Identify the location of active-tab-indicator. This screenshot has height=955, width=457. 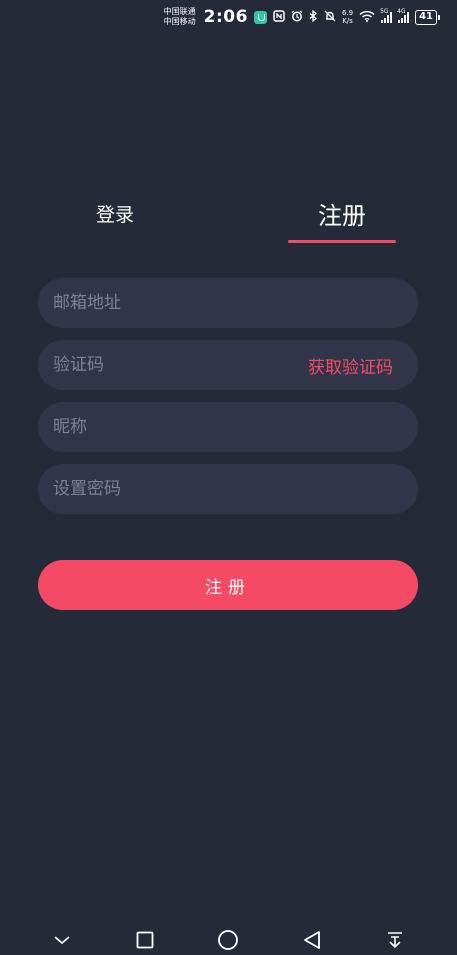
(342, 241).